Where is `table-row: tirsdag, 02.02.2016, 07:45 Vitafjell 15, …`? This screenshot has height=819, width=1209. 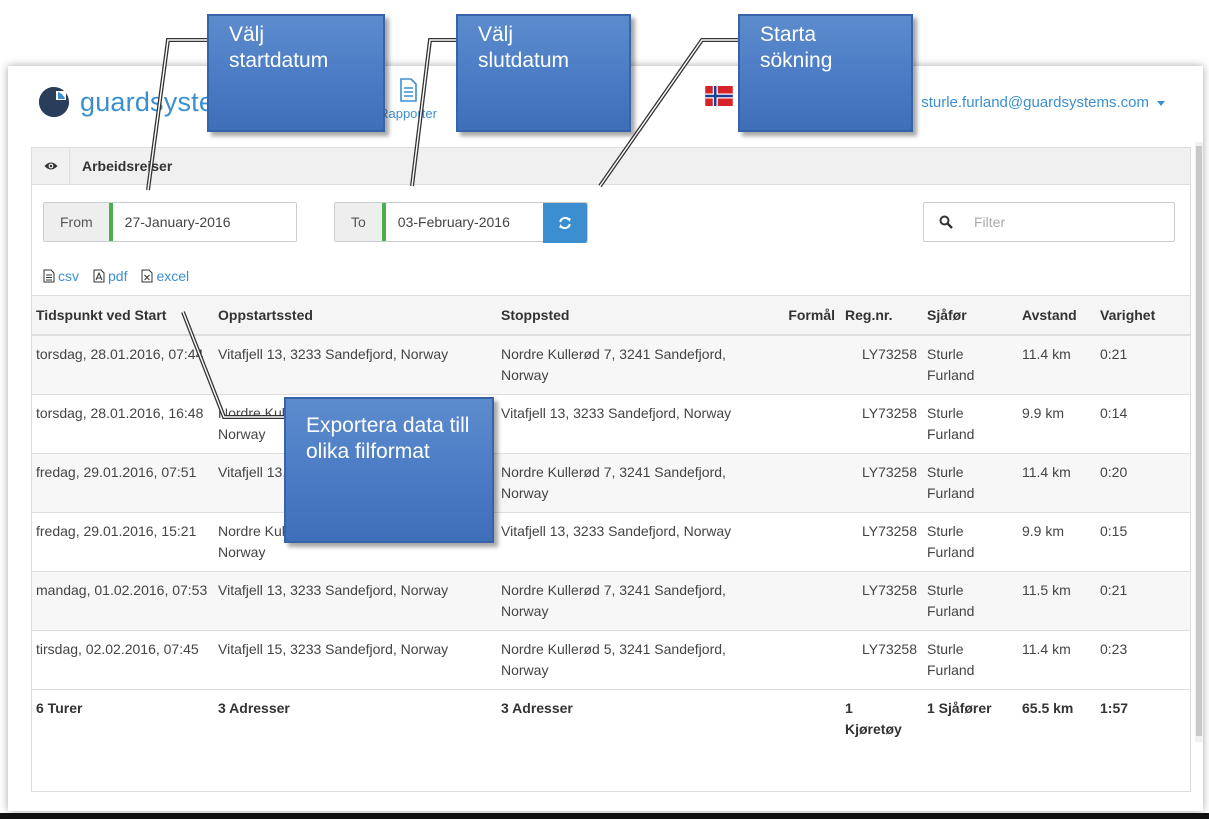 table-row: tirsdag, 02.02.2016, 07:45 Vitafjell 15, … is located at coordinates (611, 659).